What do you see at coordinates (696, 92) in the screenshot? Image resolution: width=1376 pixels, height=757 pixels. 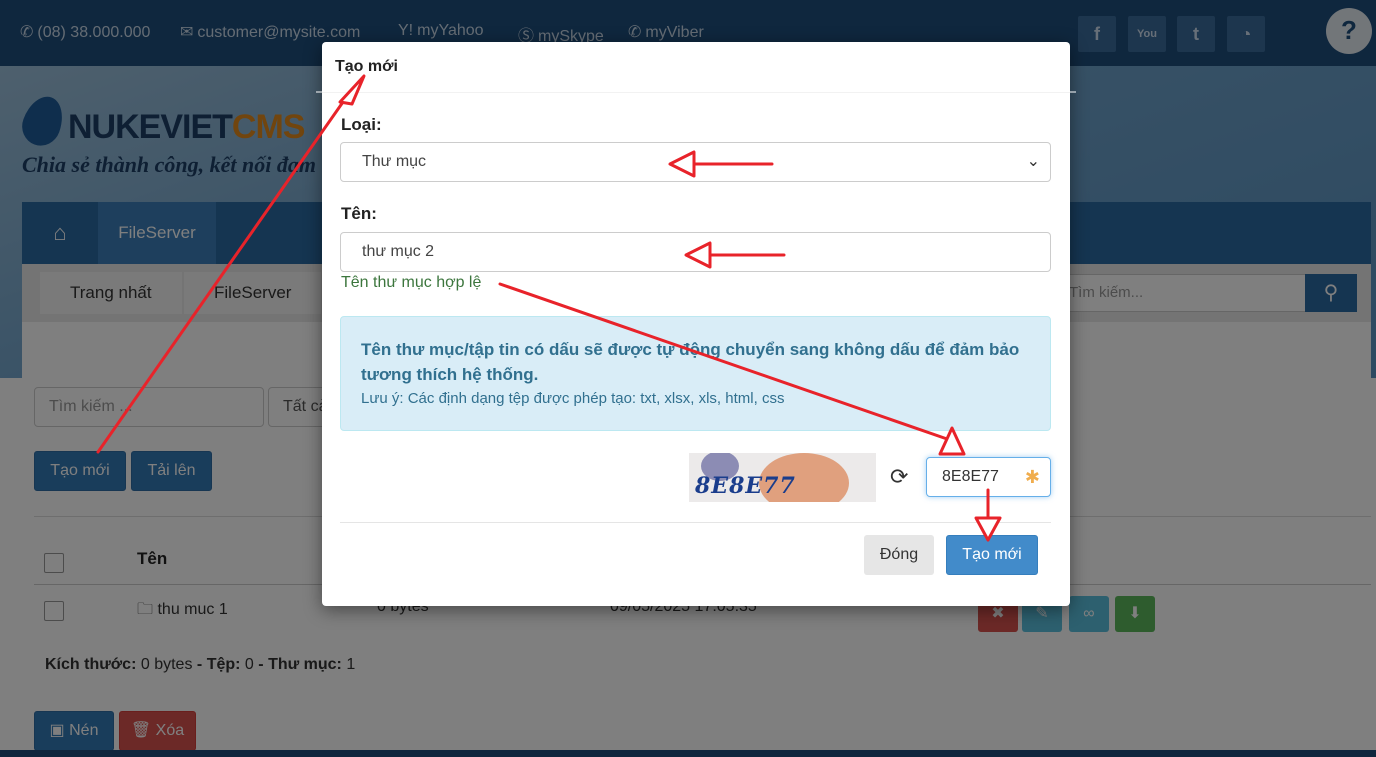 I see `dialog-header-divider` at bounding box center [696, 92].